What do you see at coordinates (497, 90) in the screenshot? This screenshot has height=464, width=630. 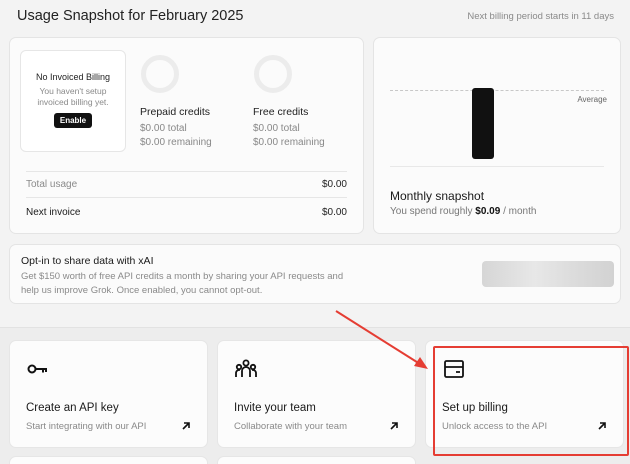 I see `average-line` at bounding box center [497, 90].